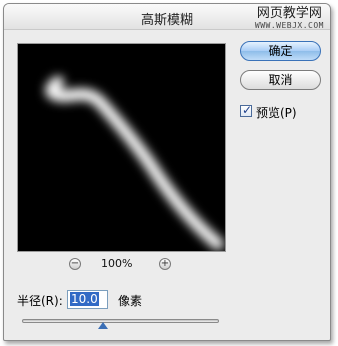  I want to click on preview-label: 预览(P), so click(276, 113).